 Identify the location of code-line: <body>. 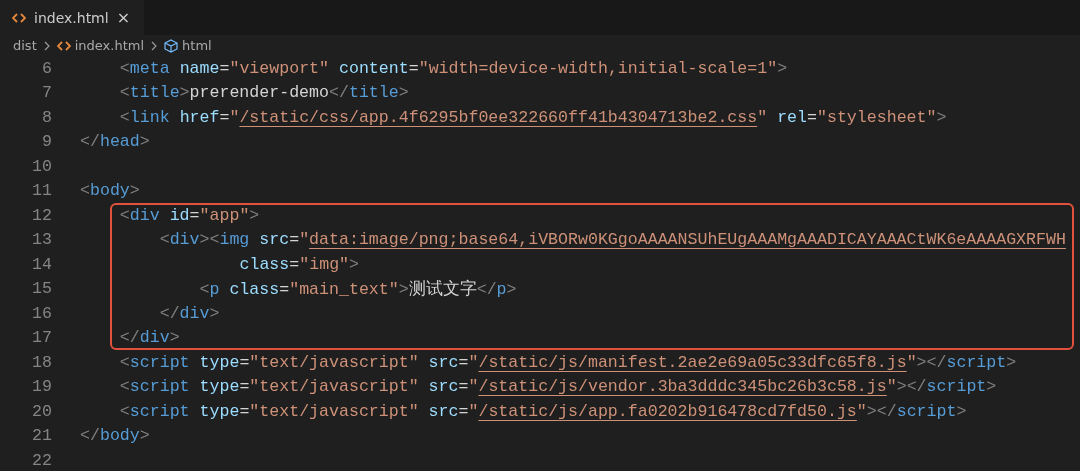
(110, 191).